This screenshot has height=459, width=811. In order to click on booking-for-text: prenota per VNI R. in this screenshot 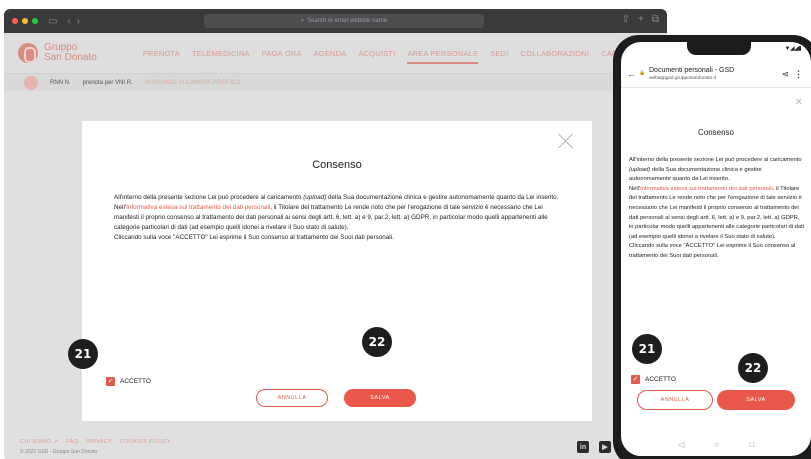, I will do `click(107, 82)`.